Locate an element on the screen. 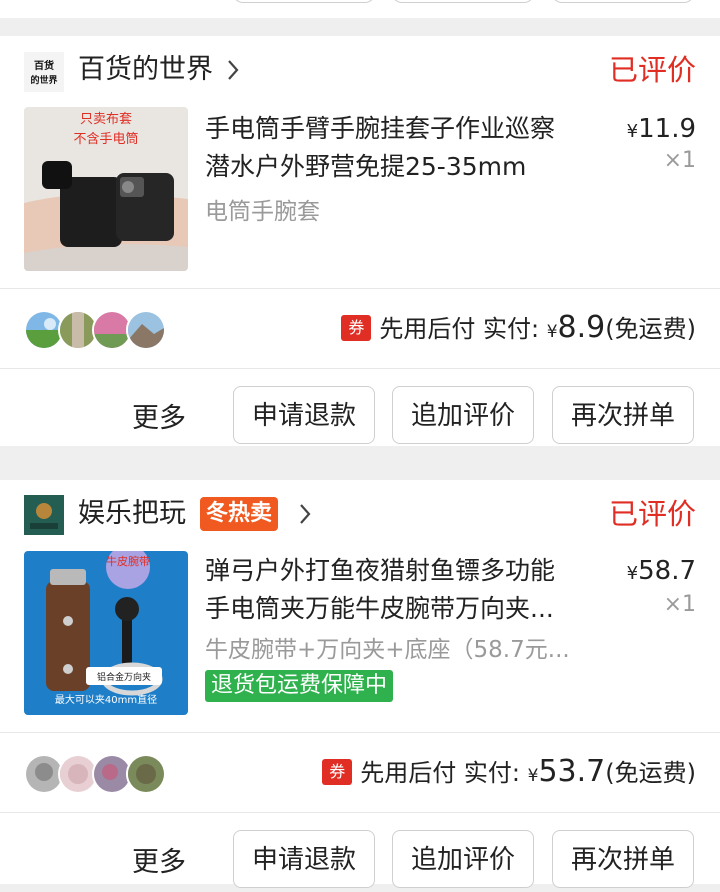 The height and width of the screenshot is (892, 720). product-title: 手电筒手臂手腕挂套子作业巡察 潜水户外野营免提25-35mm is located at coordinates (405, 148).